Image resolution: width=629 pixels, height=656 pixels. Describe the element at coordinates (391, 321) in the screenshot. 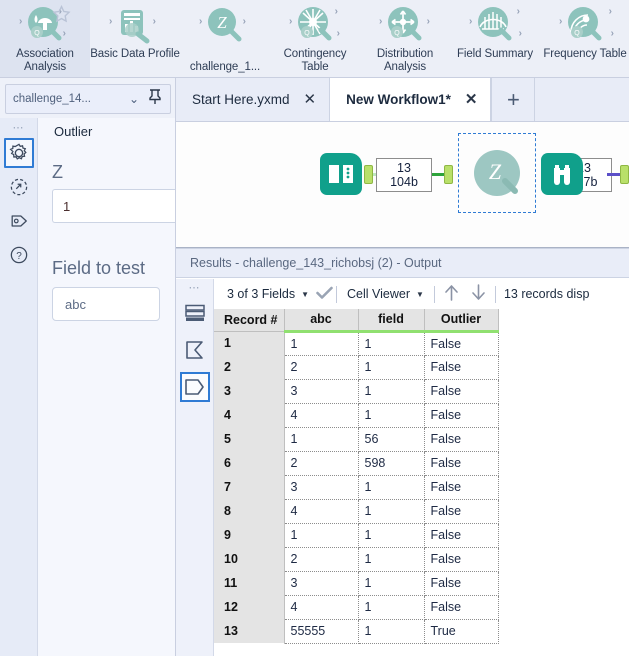

I see `column-header-field: field` at that location.